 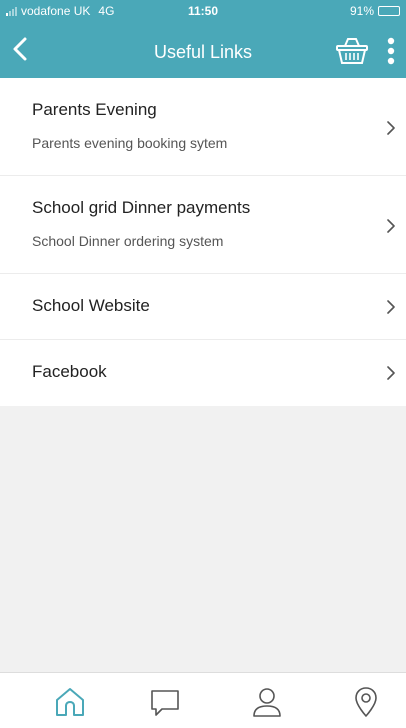 What do you see at coordinates (389, 11) in the screenshot?
I see `battery-icon` at bounding box center [389, 11].